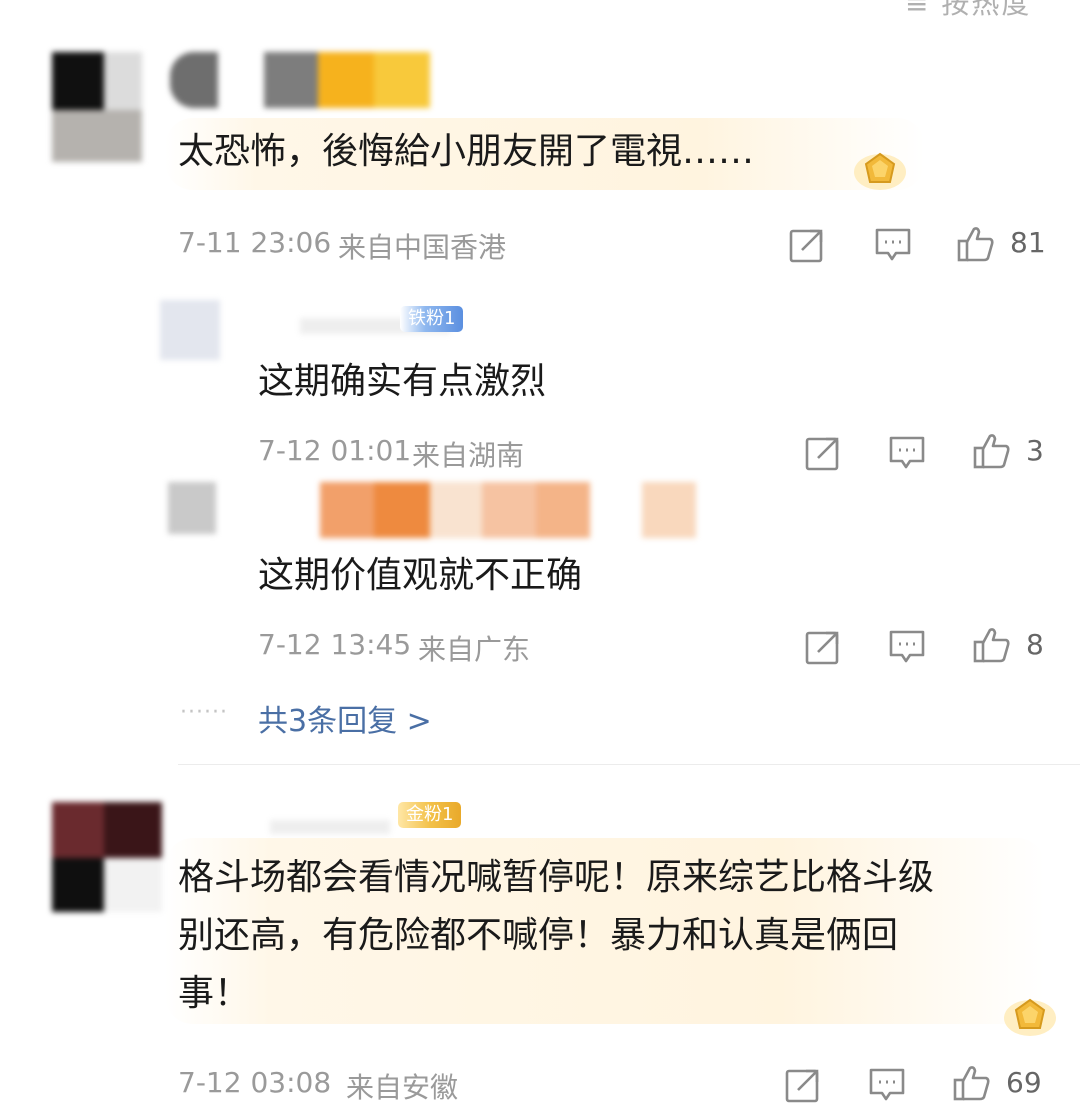  I want to click on more-replies-link: 共3条回复 >, so click(345, 718).